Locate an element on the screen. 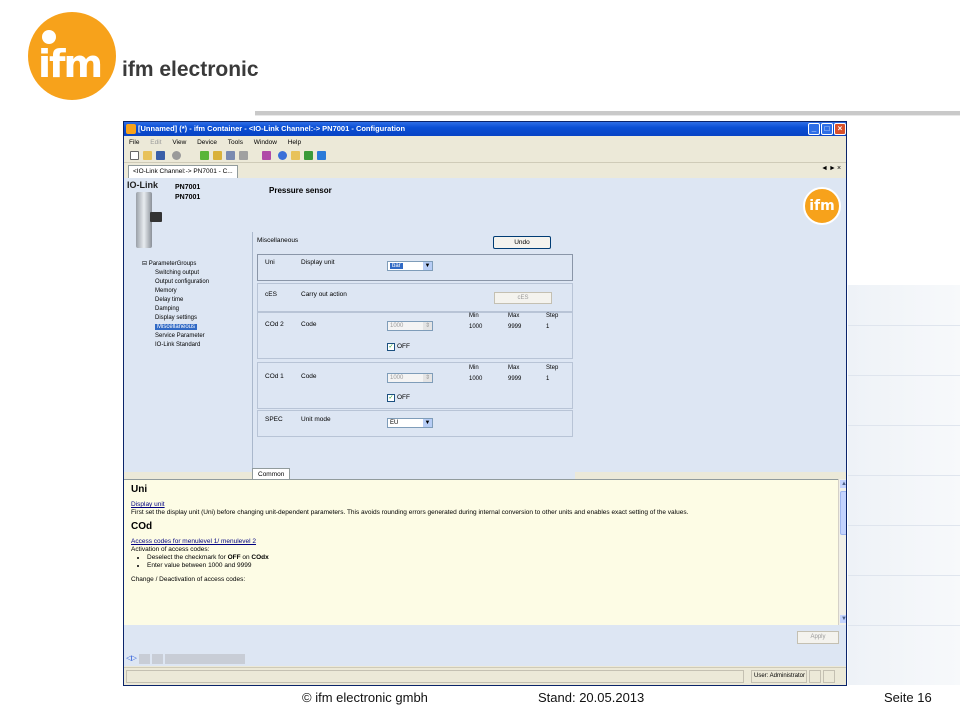 The image size is (960, 716). status-bar: User: Administrator is located at coordinates (485, 676).